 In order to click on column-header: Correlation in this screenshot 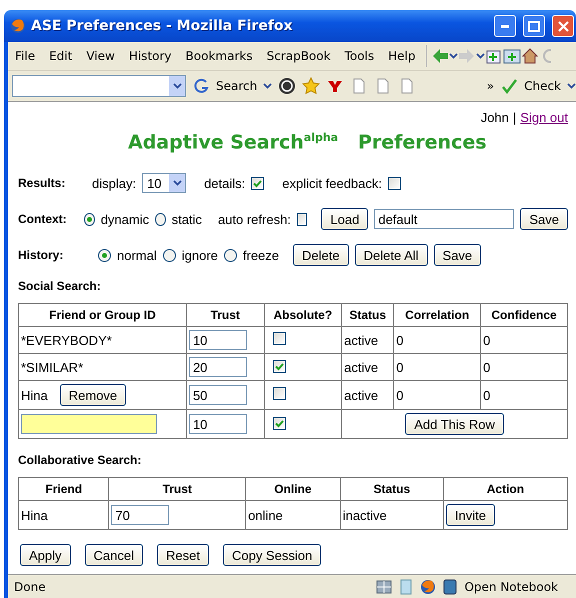, I will do `click(437, 315)`.